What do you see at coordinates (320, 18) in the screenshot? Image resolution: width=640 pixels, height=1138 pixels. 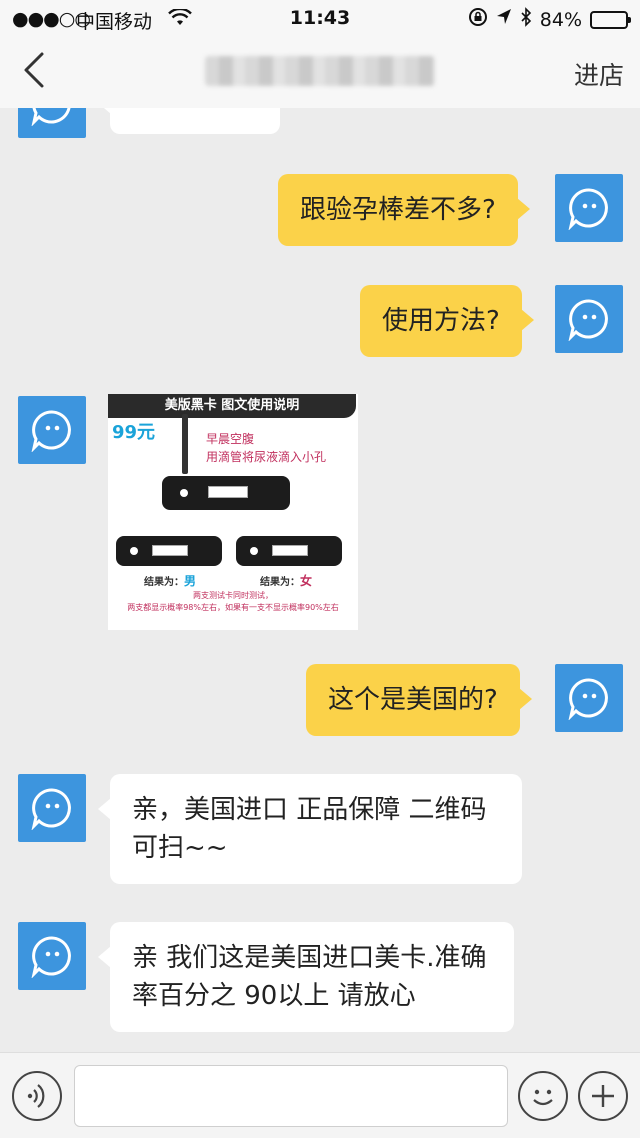 I see `status-bar: ●●●○○ 中国移动 11:43 84%` at bounding box center [320, 18].